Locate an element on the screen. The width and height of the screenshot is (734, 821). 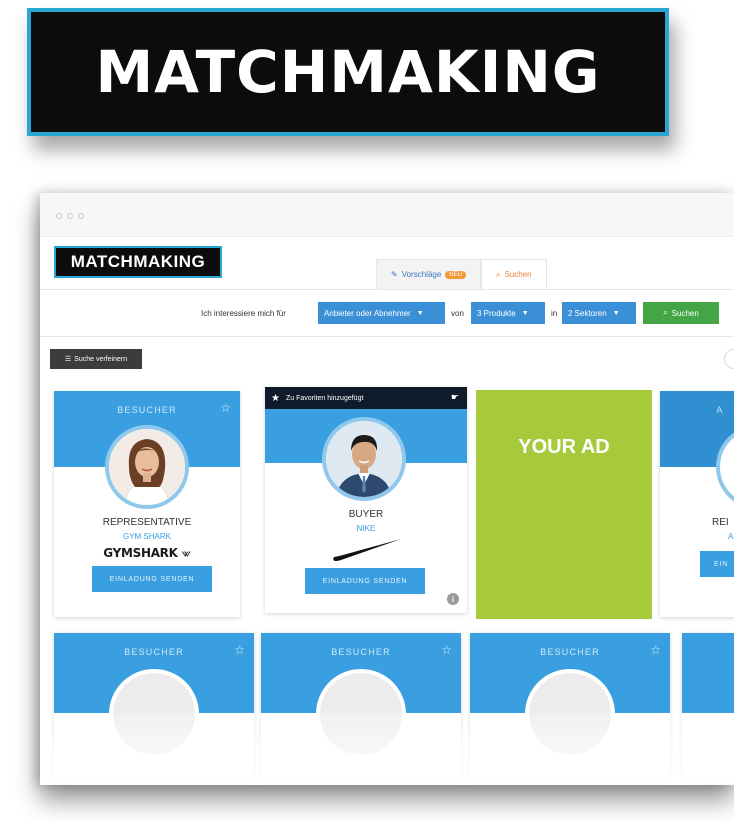
ad-slot: YOUR AD is located at coordinates (564, 504).